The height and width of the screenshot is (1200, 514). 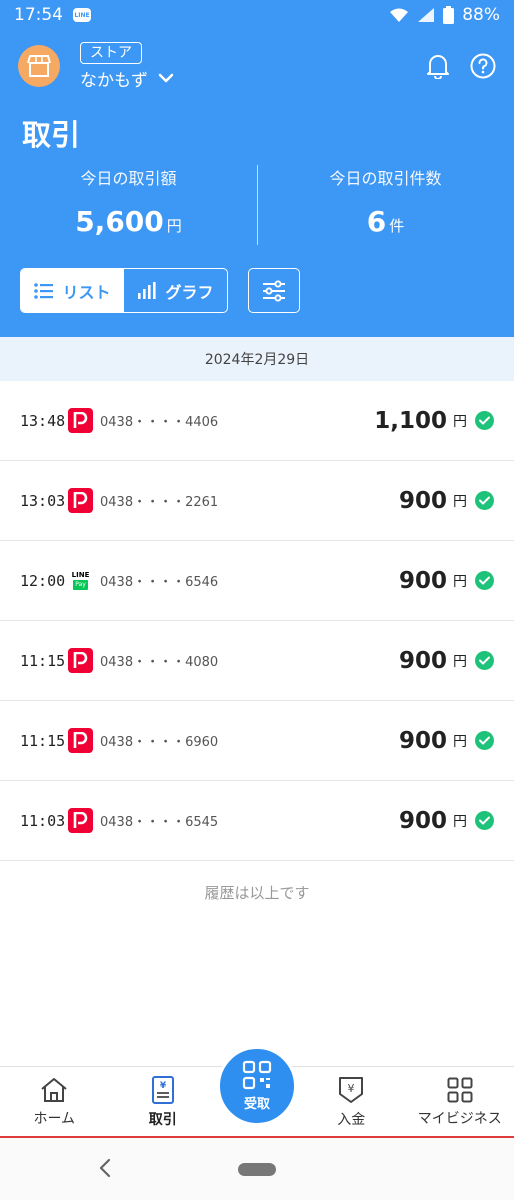 I want to click on store-avatar, so click(x=39, y=66).